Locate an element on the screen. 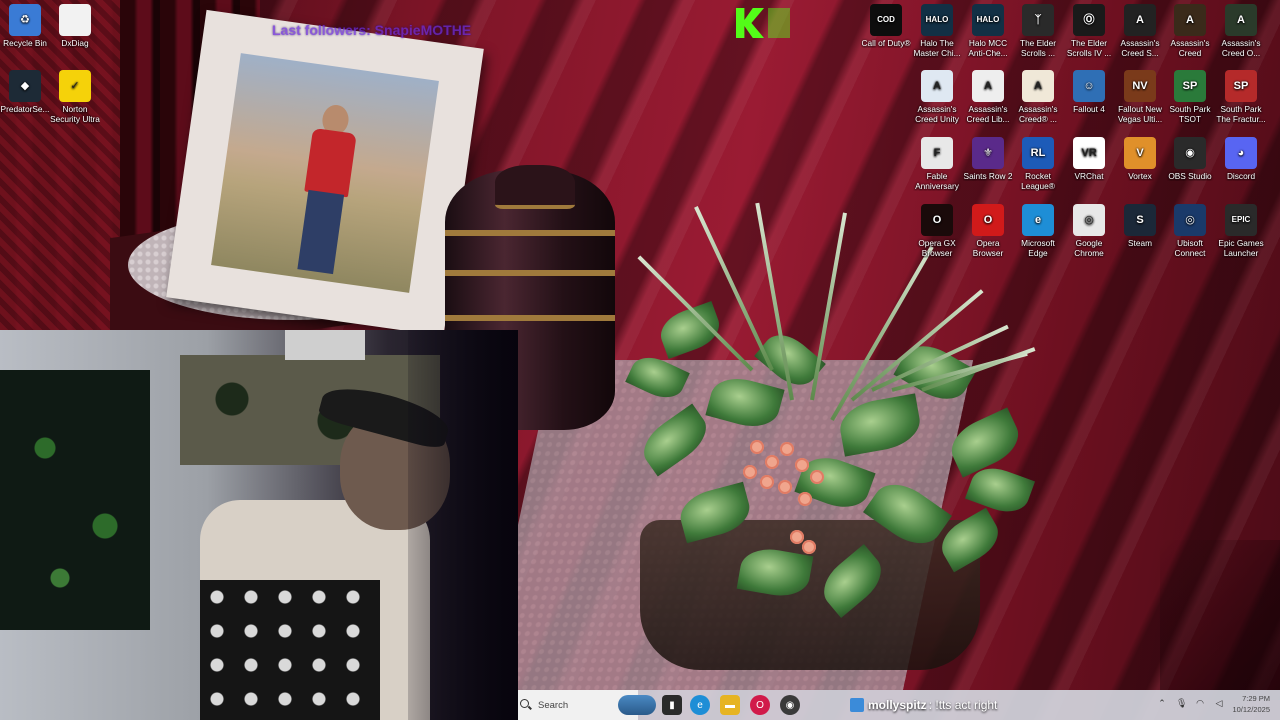  desktop-icon-opera: O Opera Browser is located at coordinates (988, 231).